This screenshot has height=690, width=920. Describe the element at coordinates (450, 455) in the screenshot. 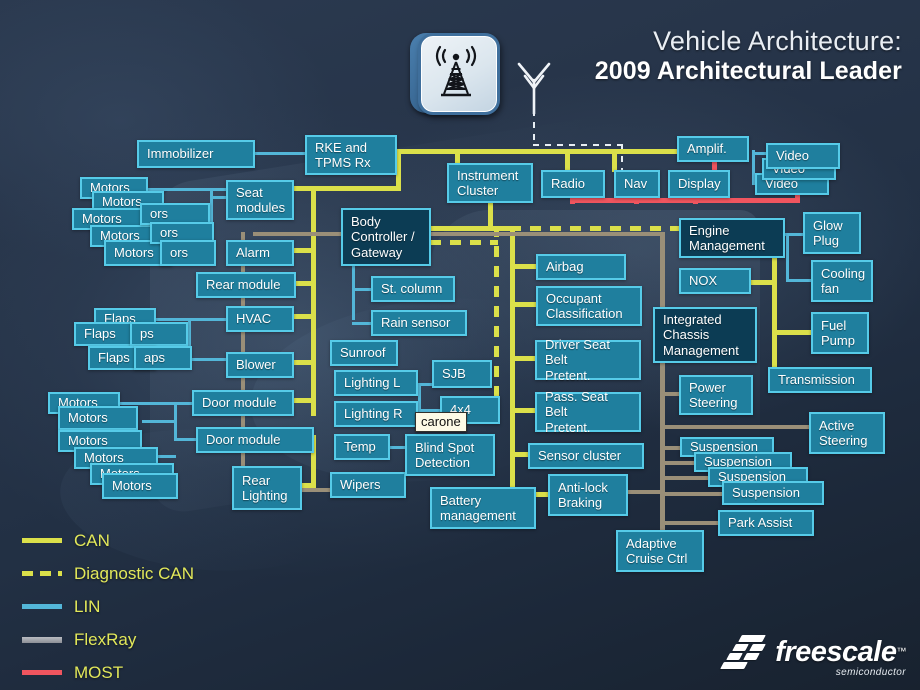

I see `node-blindspot: Blind Spot Detection` at that location.